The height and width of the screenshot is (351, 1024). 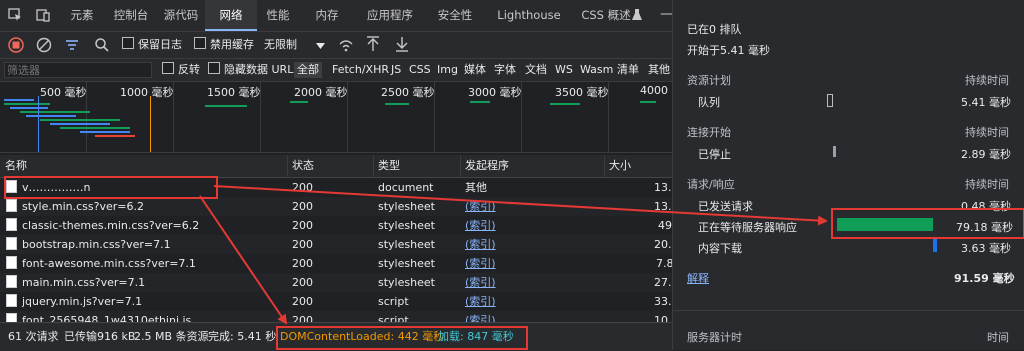 What do you see at coordinates (620, 166) in the screenshot?
I see `column-size: 大小` at bounding box center [620, 166].